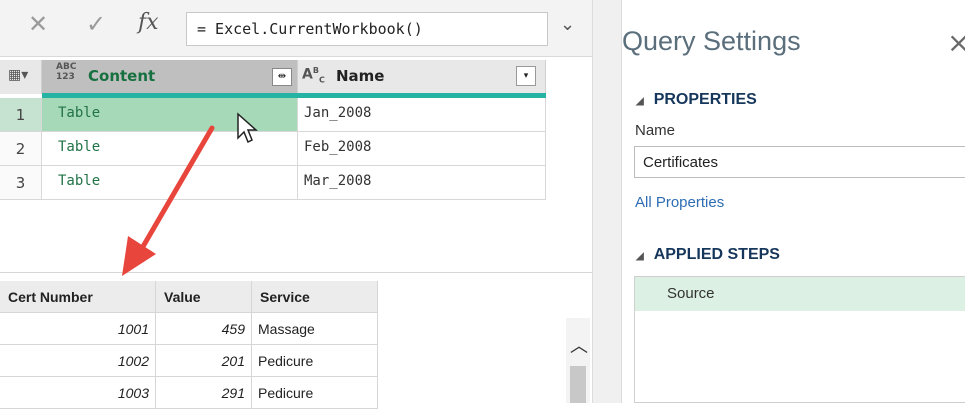 This screenshot has height=409, width=965. I want to click on section-label: APPLIED STEPS, so click(716, 254).